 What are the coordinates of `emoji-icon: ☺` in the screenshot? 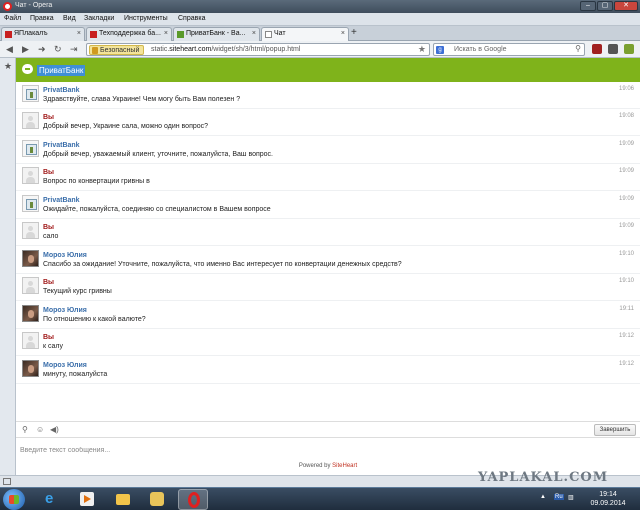 It's located at (40, 430).